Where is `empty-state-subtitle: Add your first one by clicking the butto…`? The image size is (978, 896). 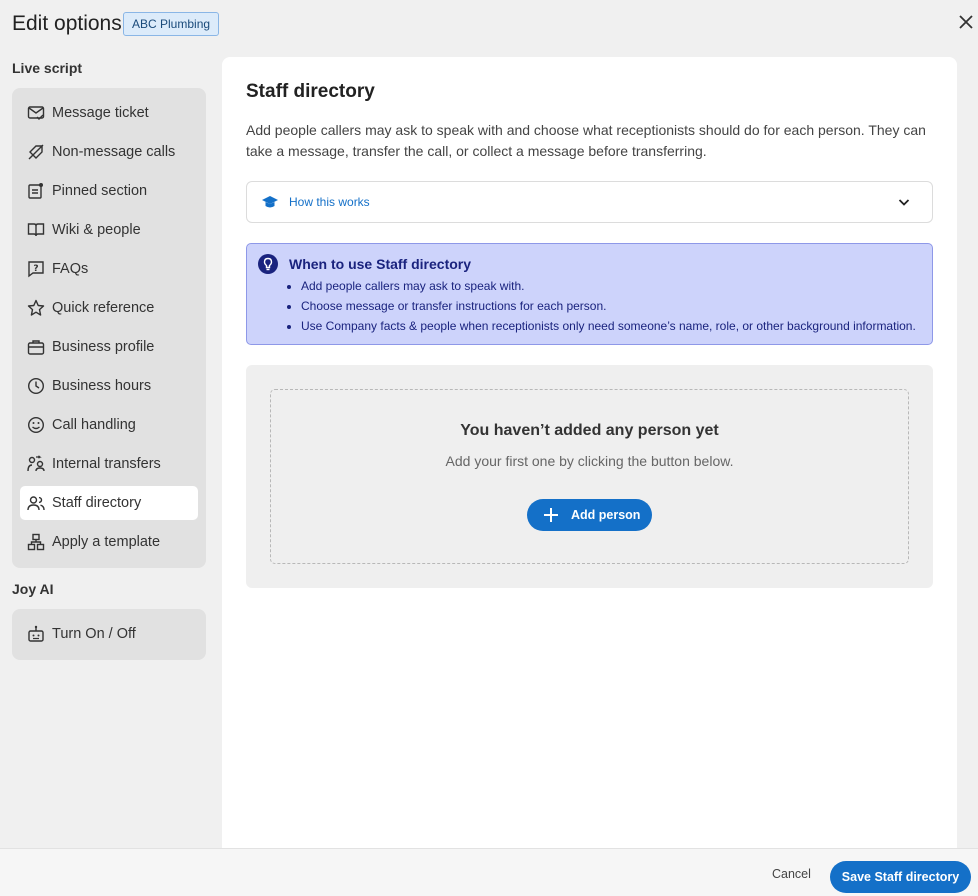 empty-state-subtitle: Add your first one by clicking the butto… is located at coordinates (589, 461).